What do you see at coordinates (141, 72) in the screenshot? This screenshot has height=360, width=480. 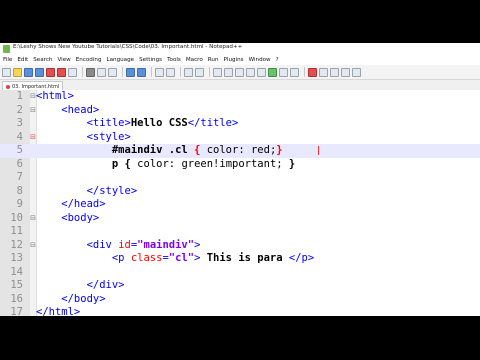 I see `redo-icon` at bounding box center [141, 72].